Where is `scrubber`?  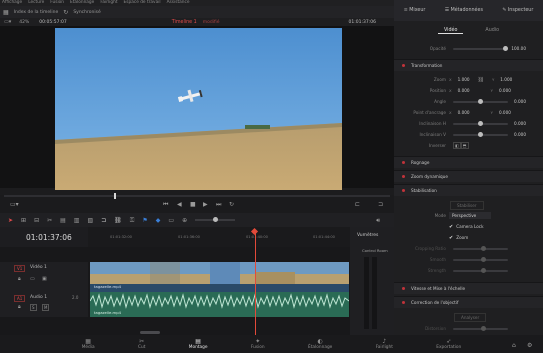
scrubber is located at coordinates (197, 196).